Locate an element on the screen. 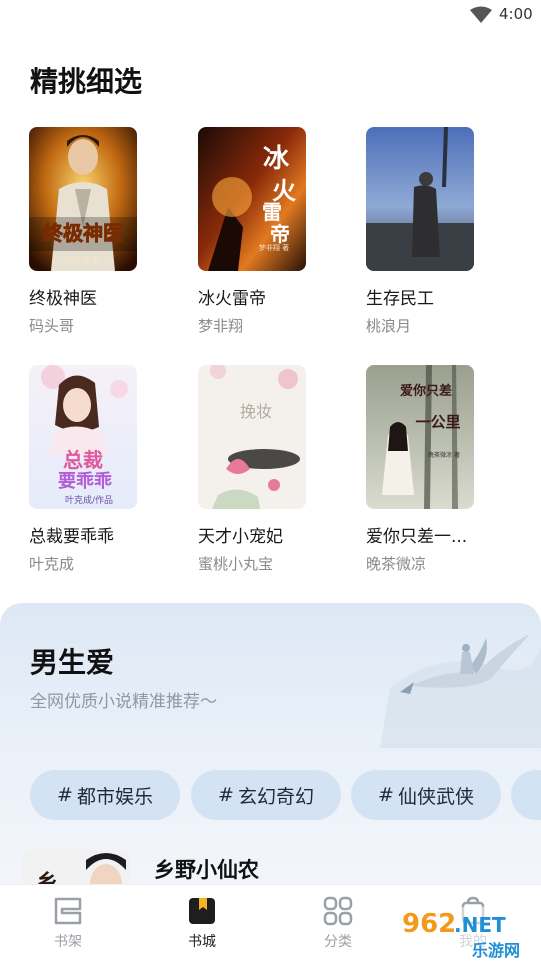  book-author: 码头哥 is located at coordinates (52, 326).